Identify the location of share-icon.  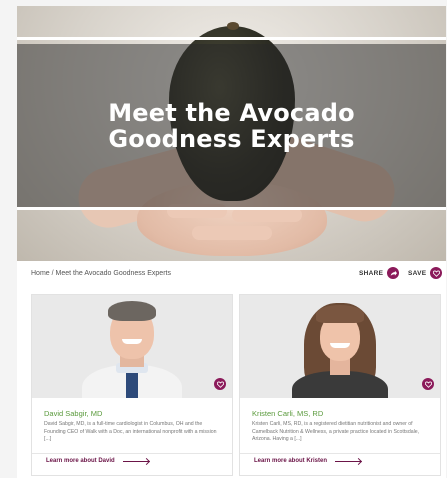
(393, 273).